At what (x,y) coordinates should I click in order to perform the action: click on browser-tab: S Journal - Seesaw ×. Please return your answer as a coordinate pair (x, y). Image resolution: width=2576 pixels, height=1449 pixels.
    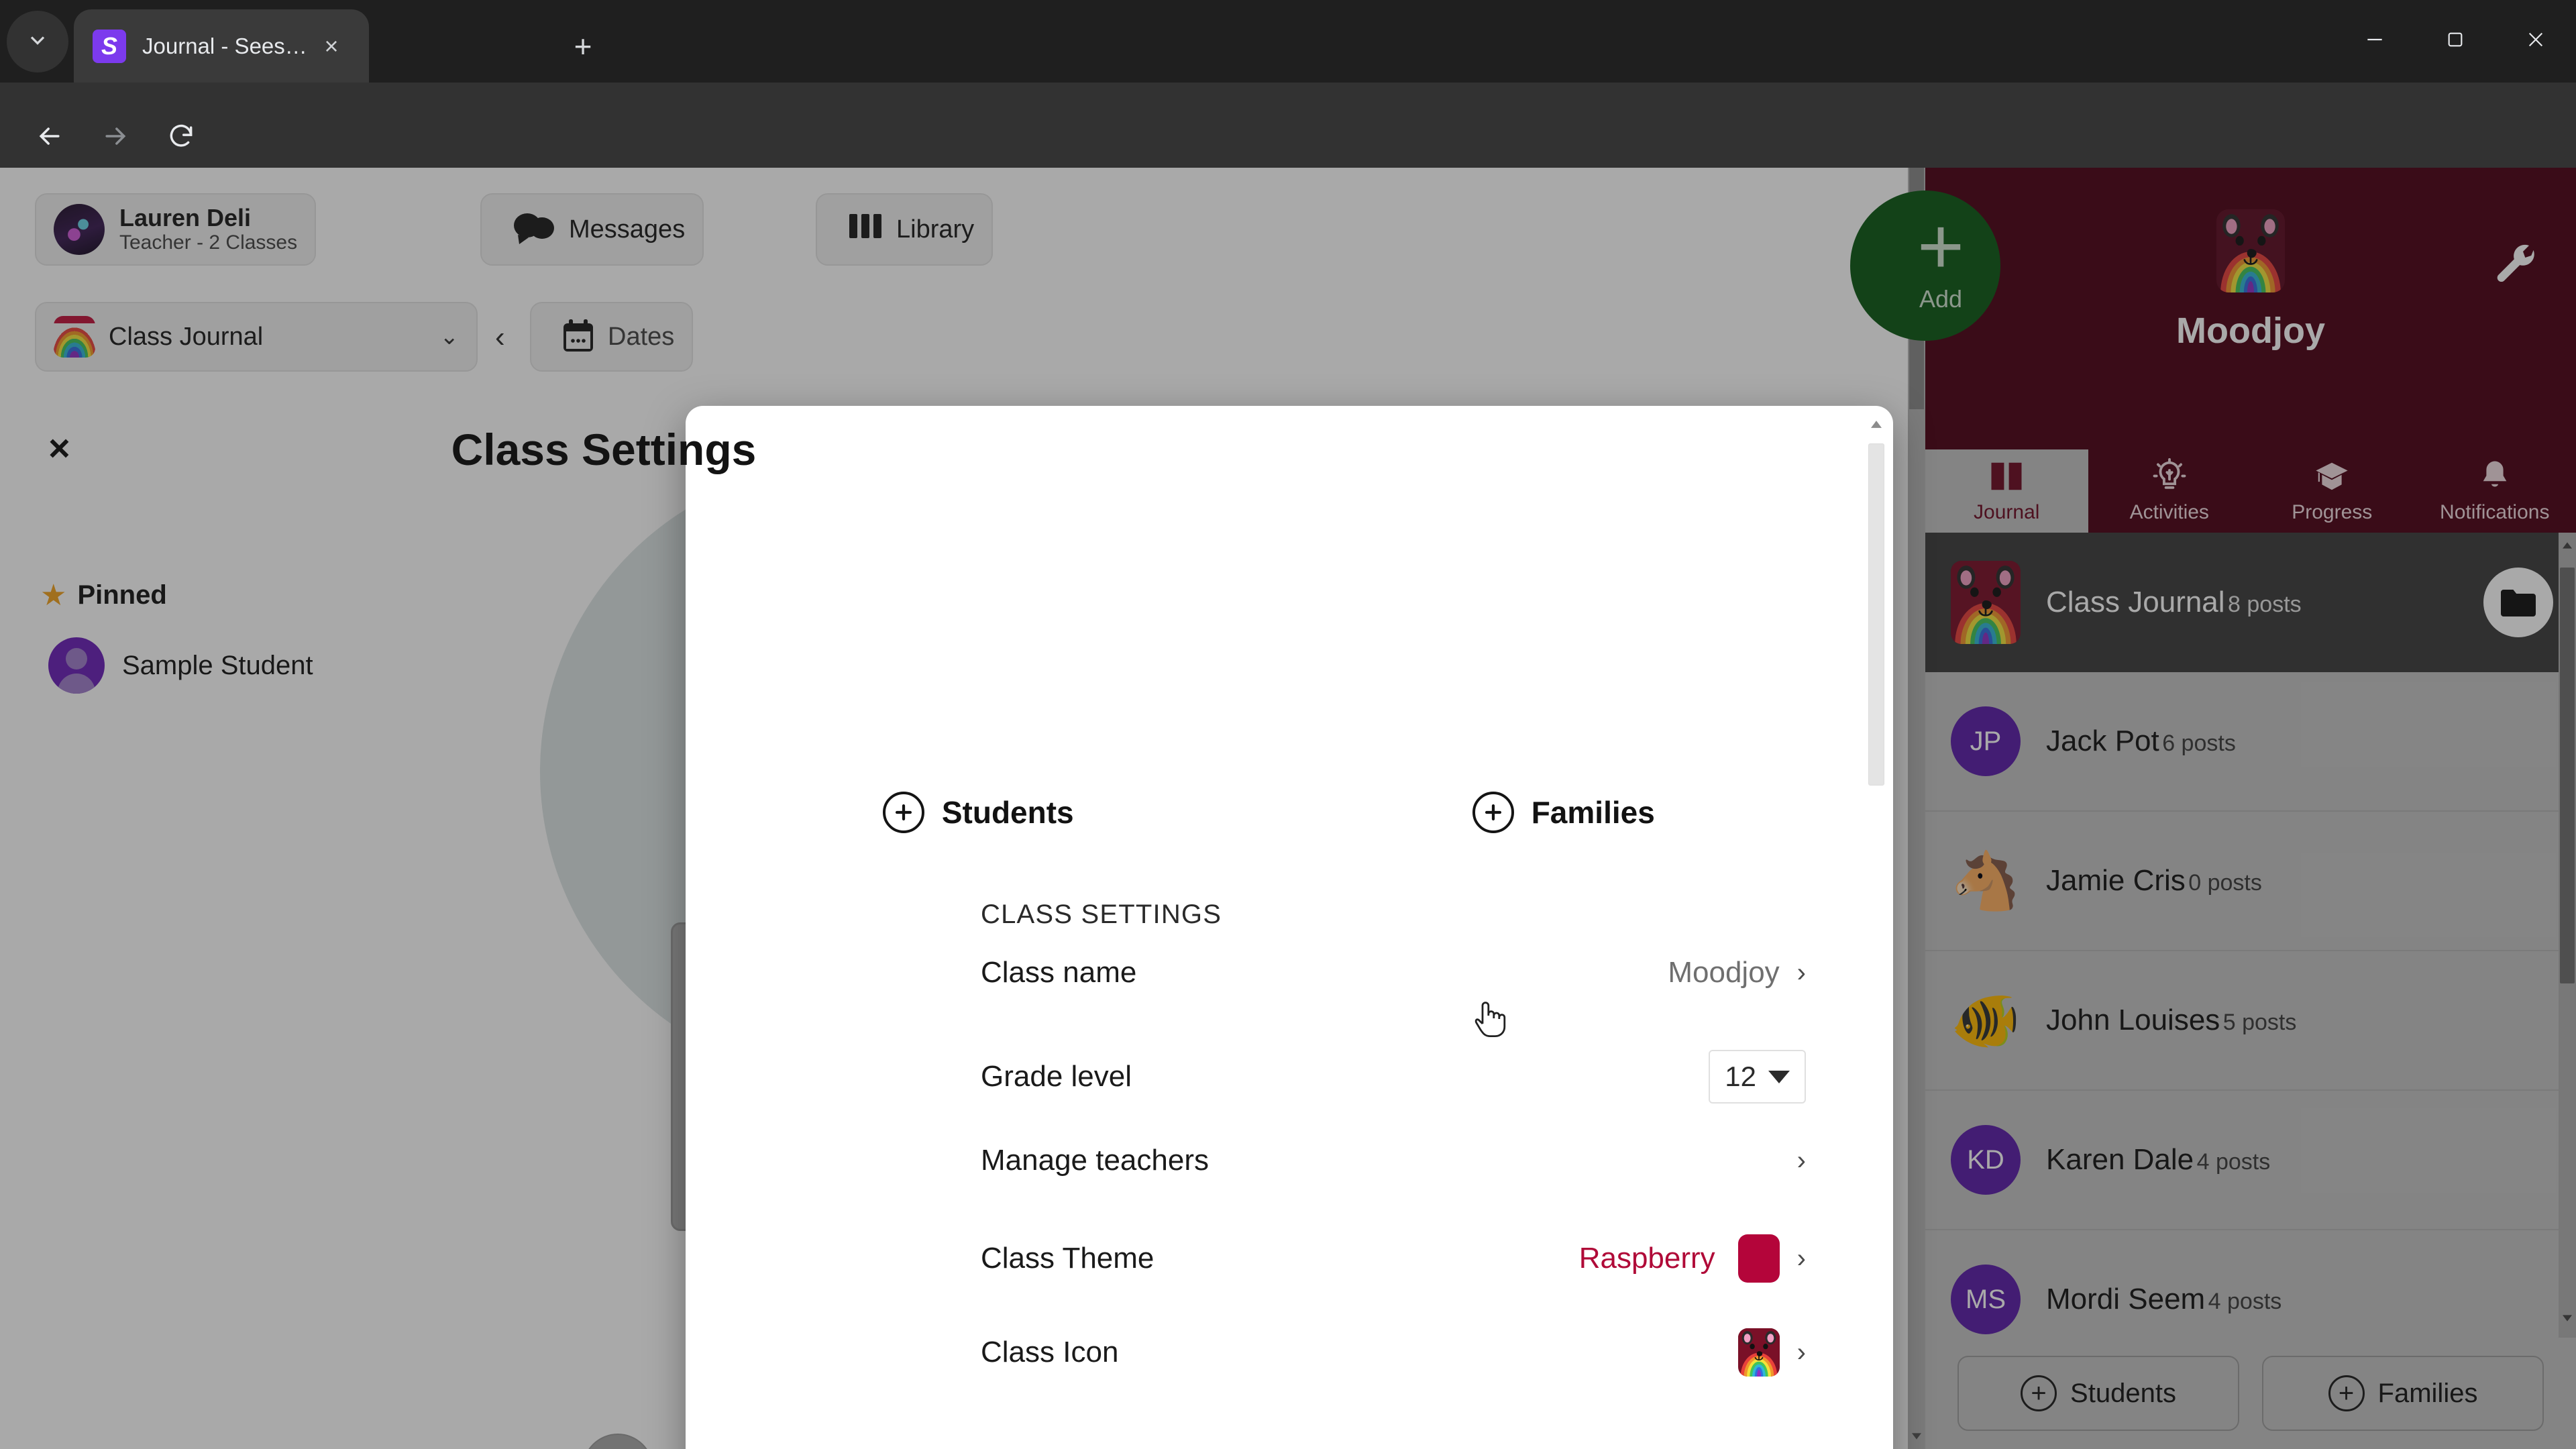
    Looking at the image, I should click on (221, 46).